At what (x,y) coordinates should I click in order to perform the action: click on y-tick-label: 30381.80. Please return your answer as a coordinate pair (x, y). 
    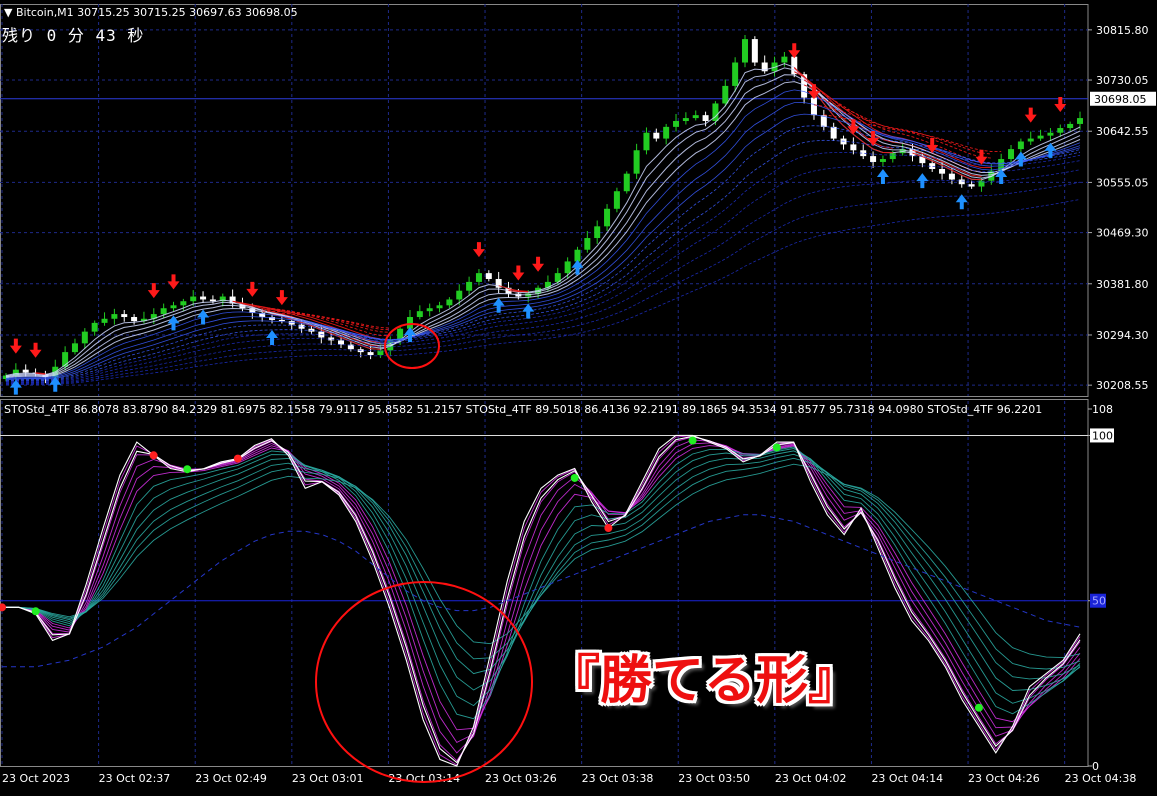
    Looking at the image, I should click on (1122, 284).